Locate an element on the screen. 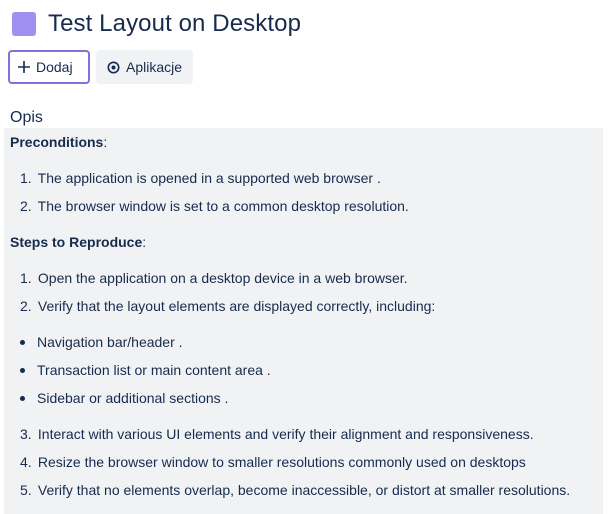 The width and height of the screenshot is (608, 514). description-label: Opis is located at coordinates (26, 117).